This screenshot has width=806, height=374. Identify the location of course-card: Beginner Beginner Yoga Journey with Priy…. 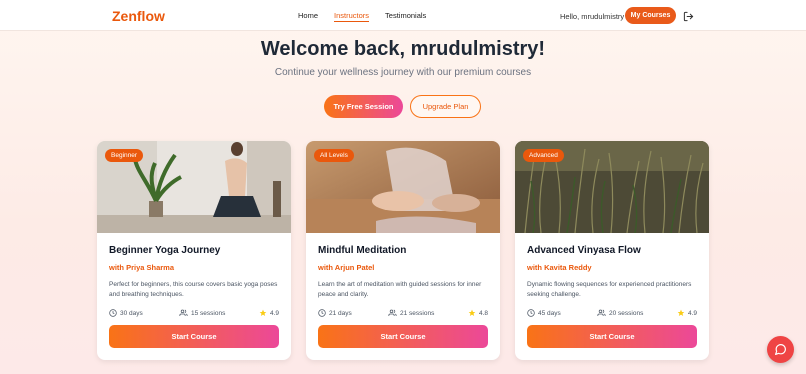
(194, 250).